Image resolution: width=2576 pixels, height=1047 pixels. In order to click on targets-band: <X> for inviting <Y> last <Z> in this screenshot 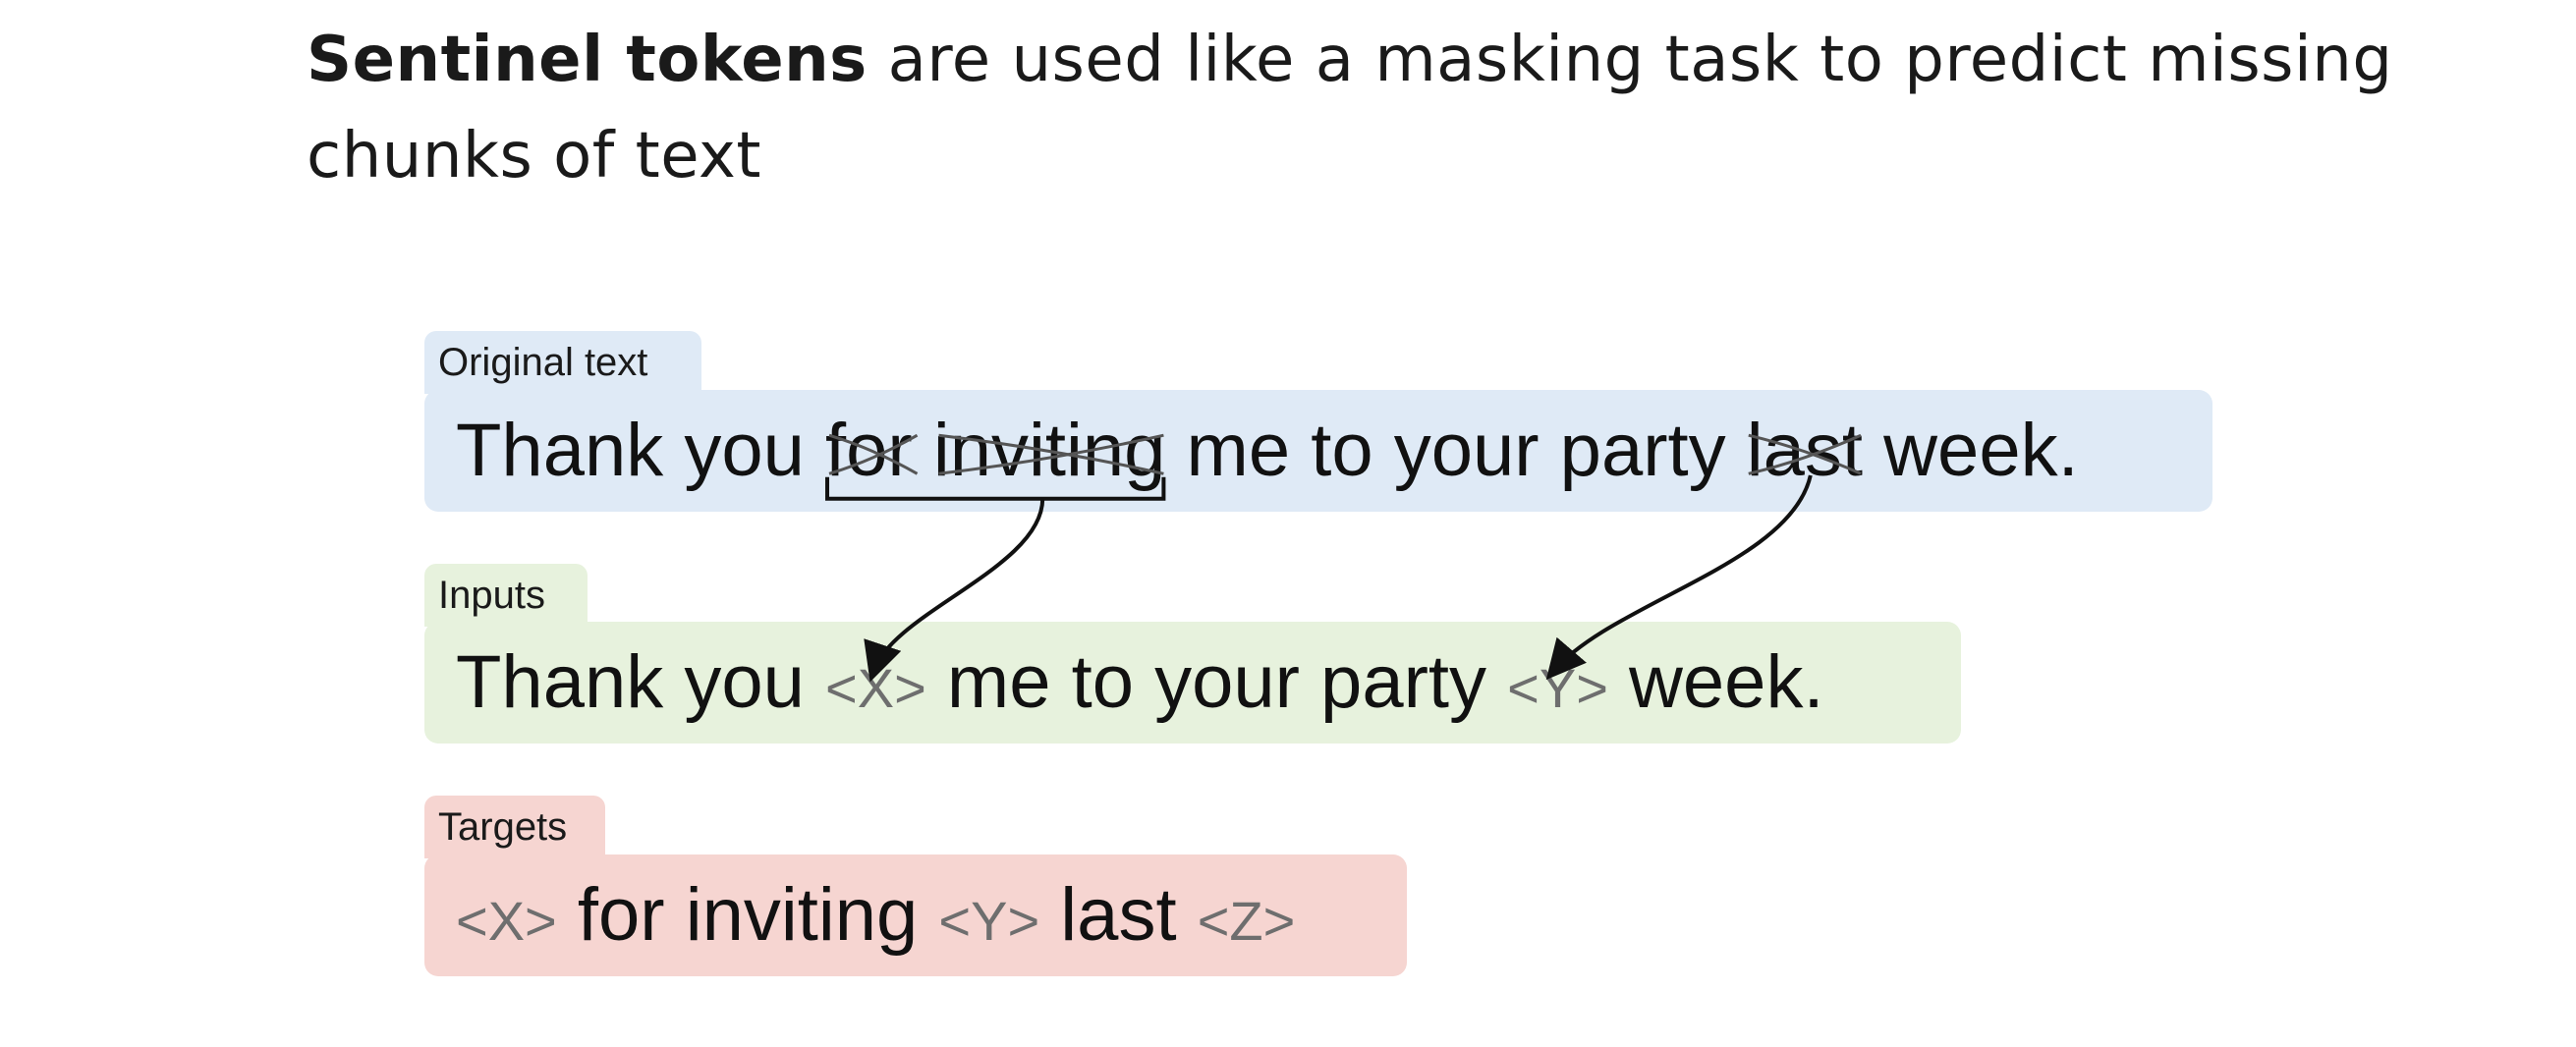, I will do `click(915, 915)`.